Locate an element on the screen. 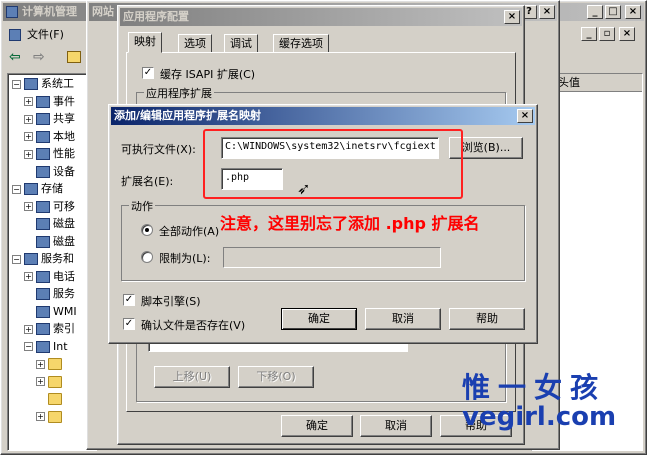 This screenshot has height=455, width=647. tree-item-label: 索引 is located at coordinates (64, 328).